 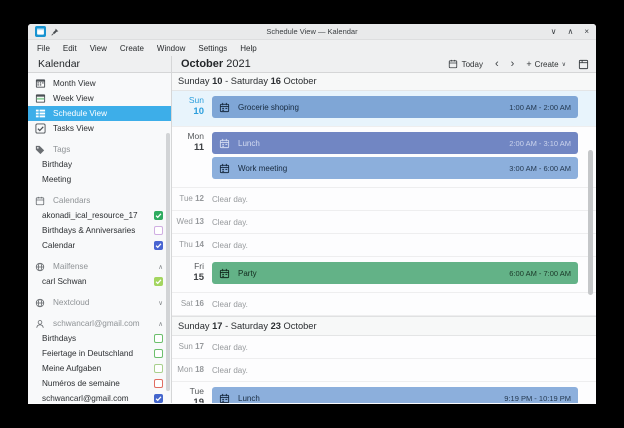 What do you see at coordinates (99, 302) in the screenshot?
I see `sidebar-section-nextcloud: Nextcloud ∨` at bounding box center [99, 302].